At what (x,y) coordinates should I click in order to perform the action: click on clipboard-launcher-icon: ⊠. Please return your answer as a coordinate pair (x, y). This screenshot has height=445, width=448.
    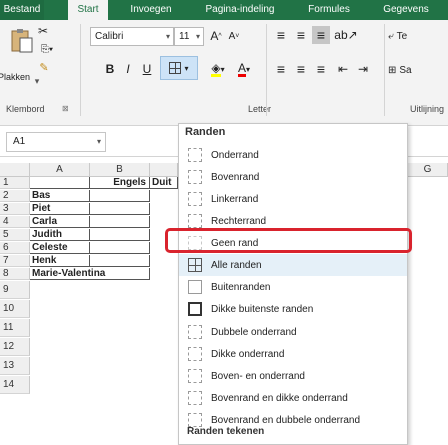
    Looking at the image, I should click on (65, 108).